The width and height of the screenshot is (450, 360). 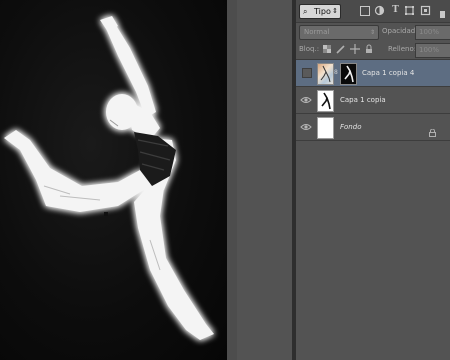 I want to click on adjustment-filter-icon, so click(x=379, y=10).